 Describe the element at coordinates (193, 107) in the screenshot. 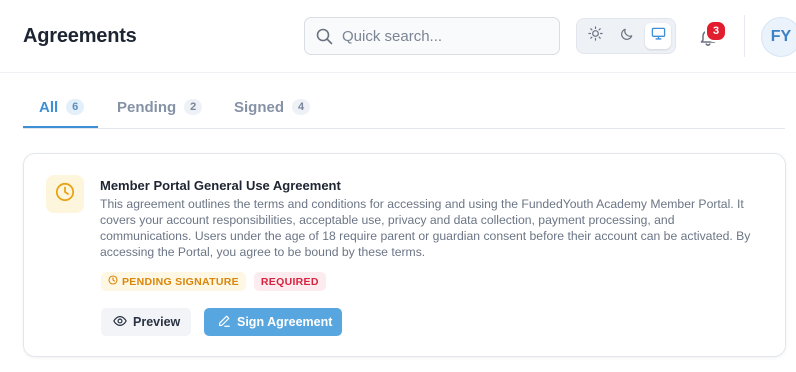

I see `tab-count-badge: 2` at that location.